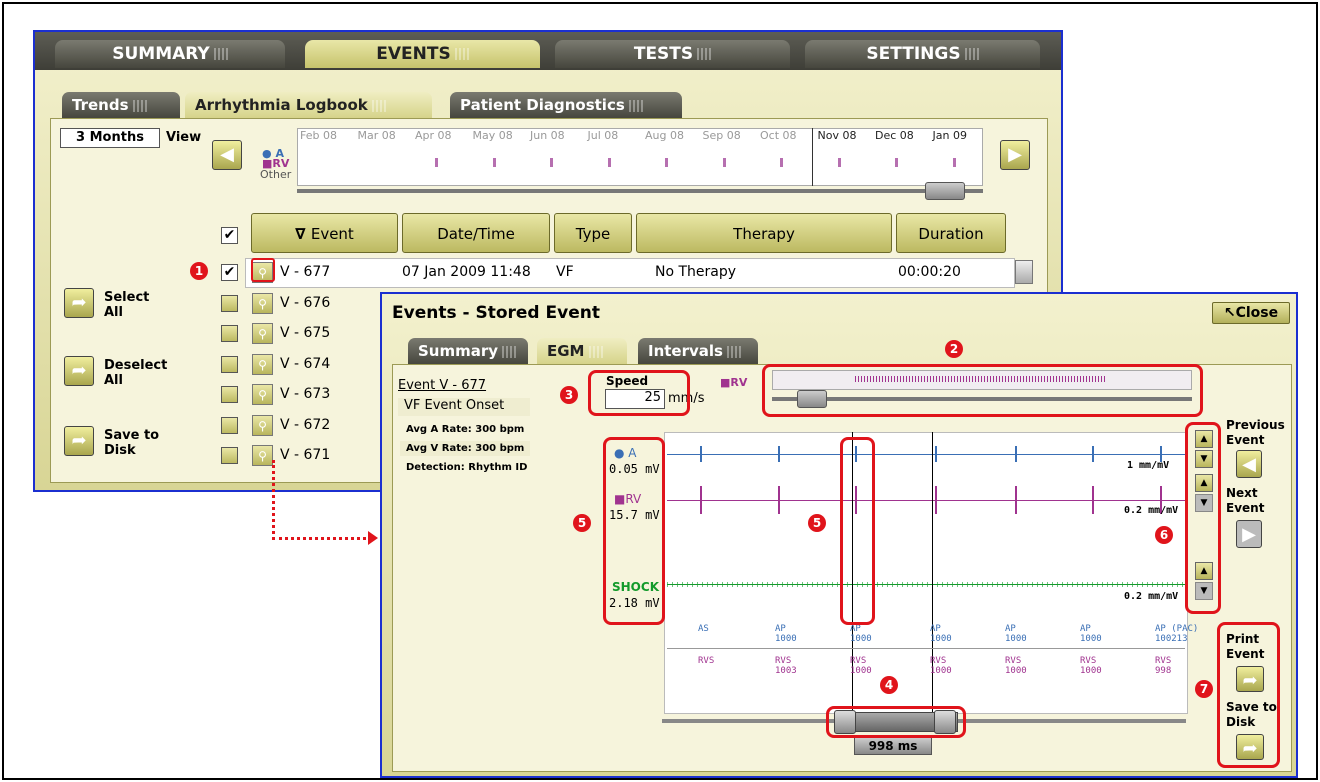  I want to click on row-event-id: V - 676, so click(305, 302).